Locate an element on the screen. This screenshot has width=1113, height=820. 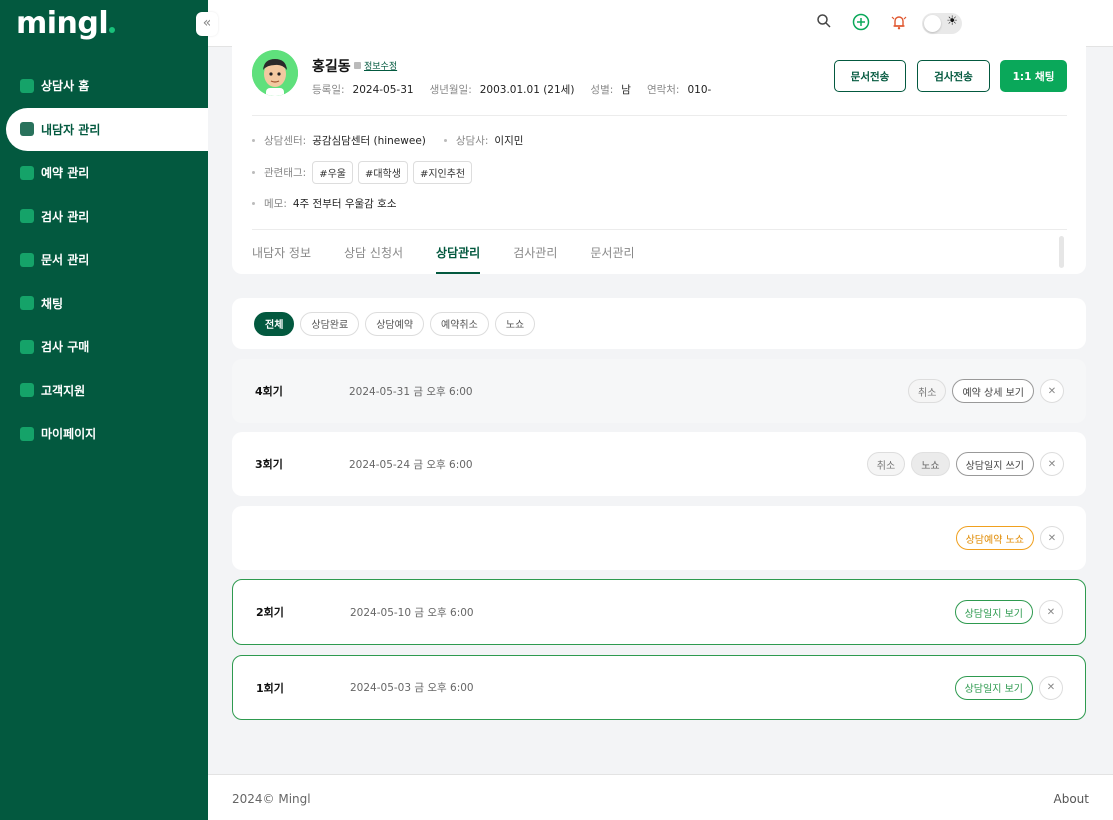
filter-all: 전체 is located at coordinates (274, 323).